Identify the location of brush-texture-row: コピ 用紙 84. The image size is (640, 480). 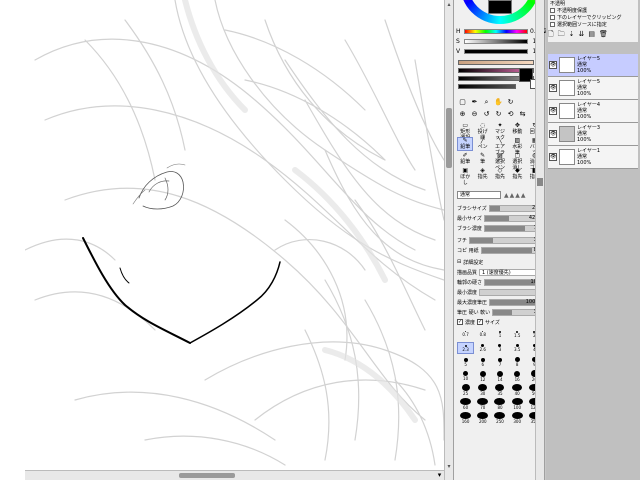
(500, 250).